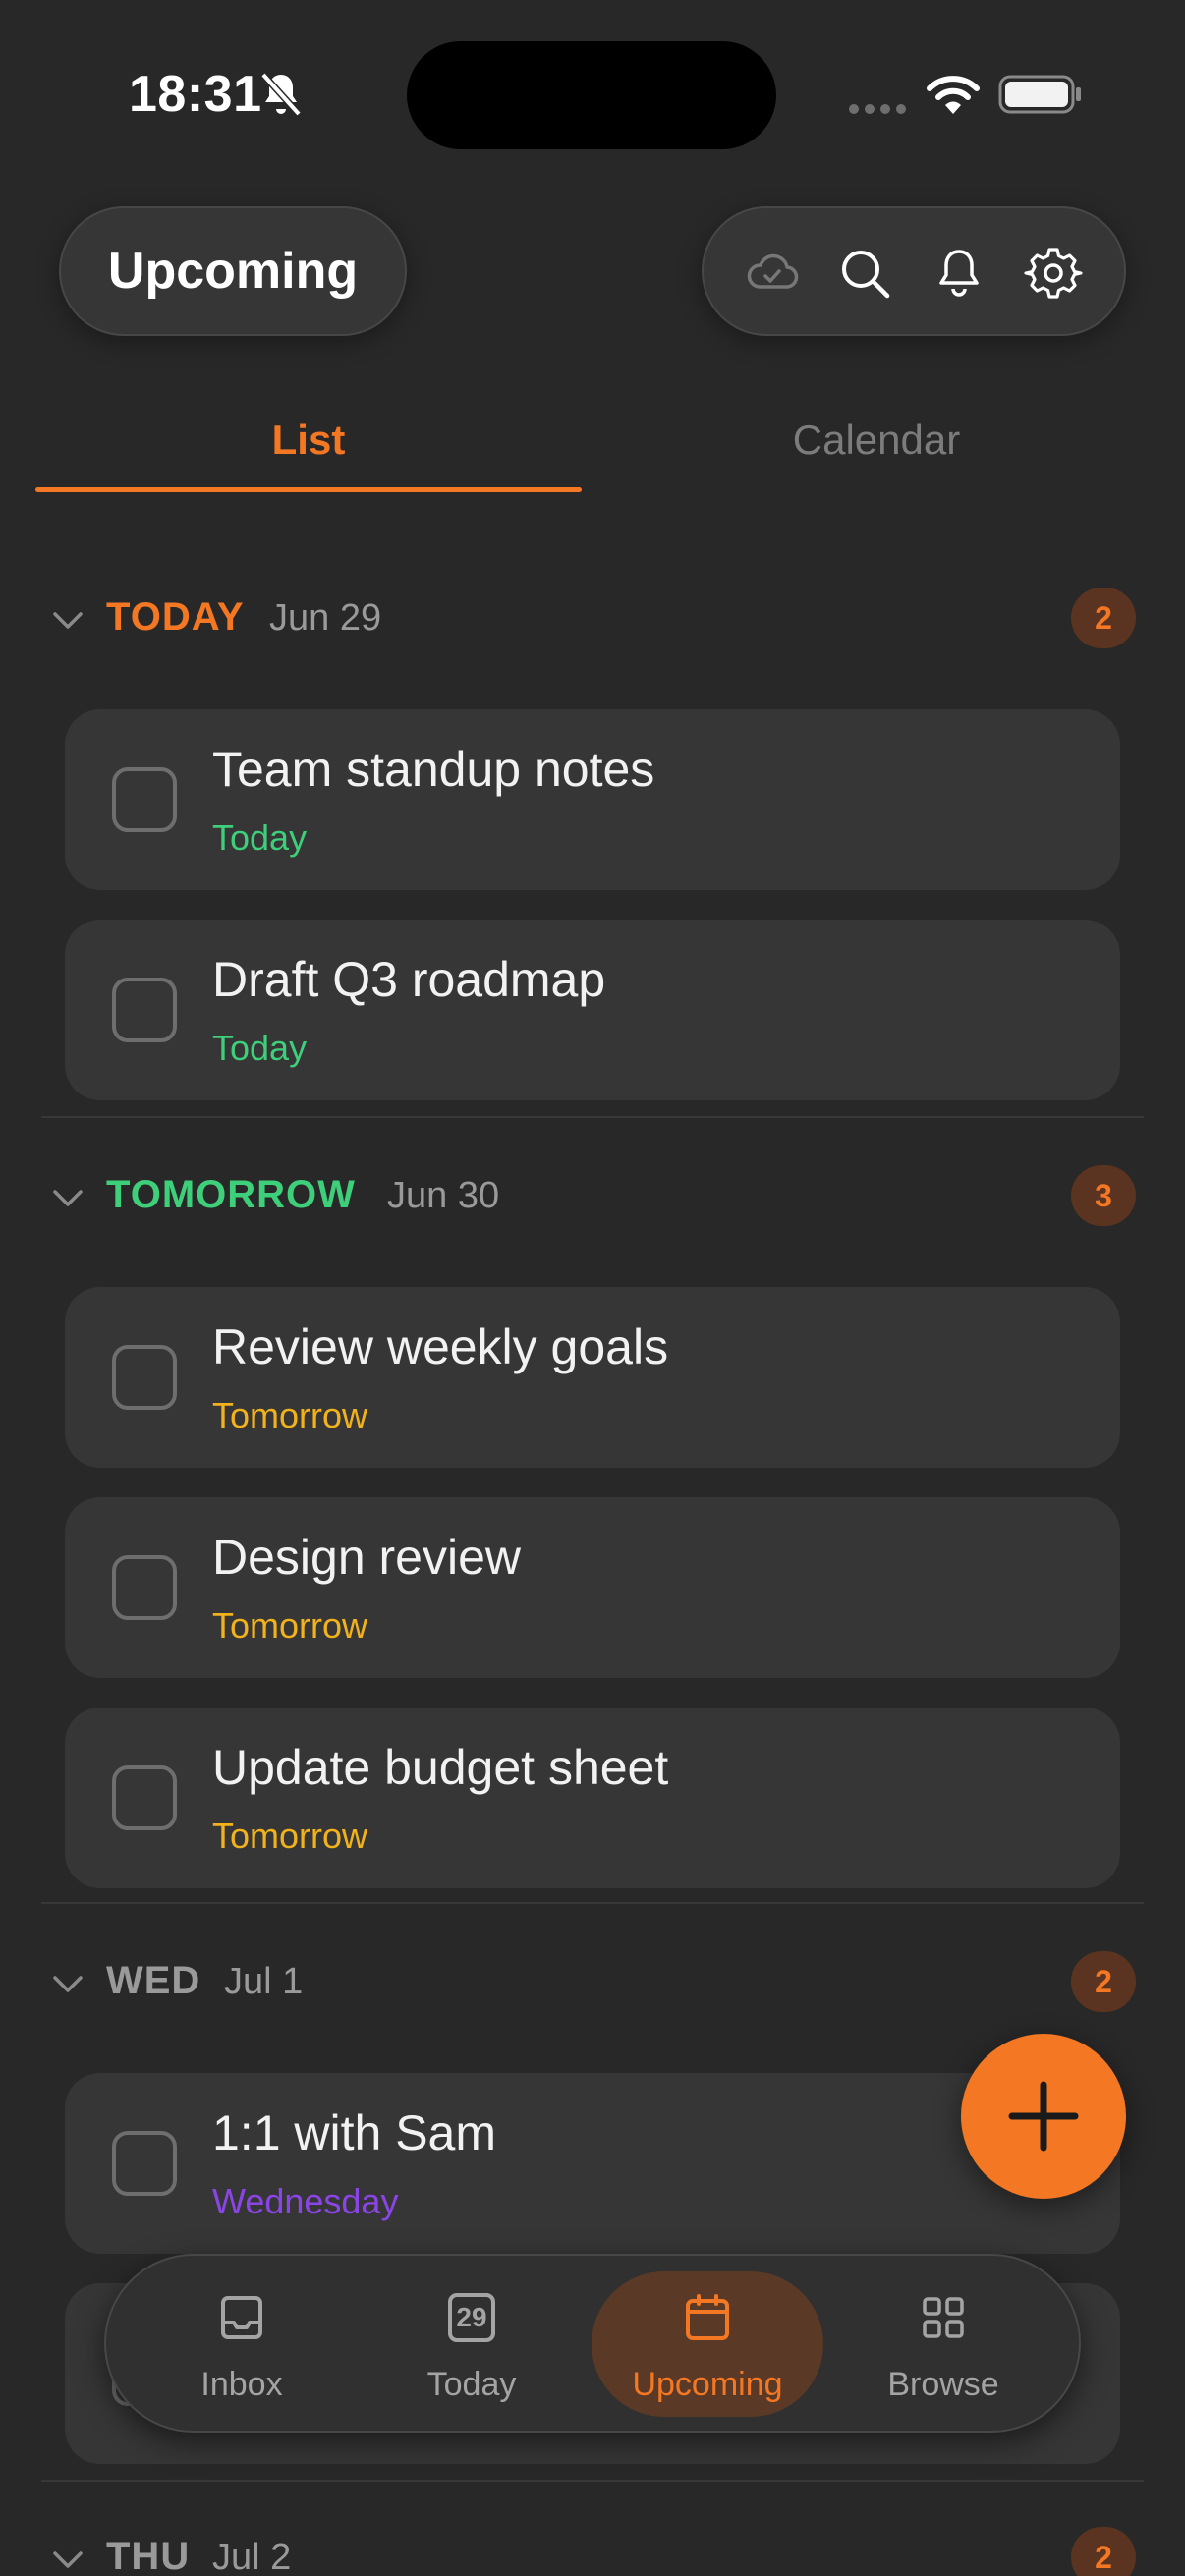 This screenshot has width=1185, height=2576. I want to click on task-item: Design review Tomorrow, so click(592, 1587).